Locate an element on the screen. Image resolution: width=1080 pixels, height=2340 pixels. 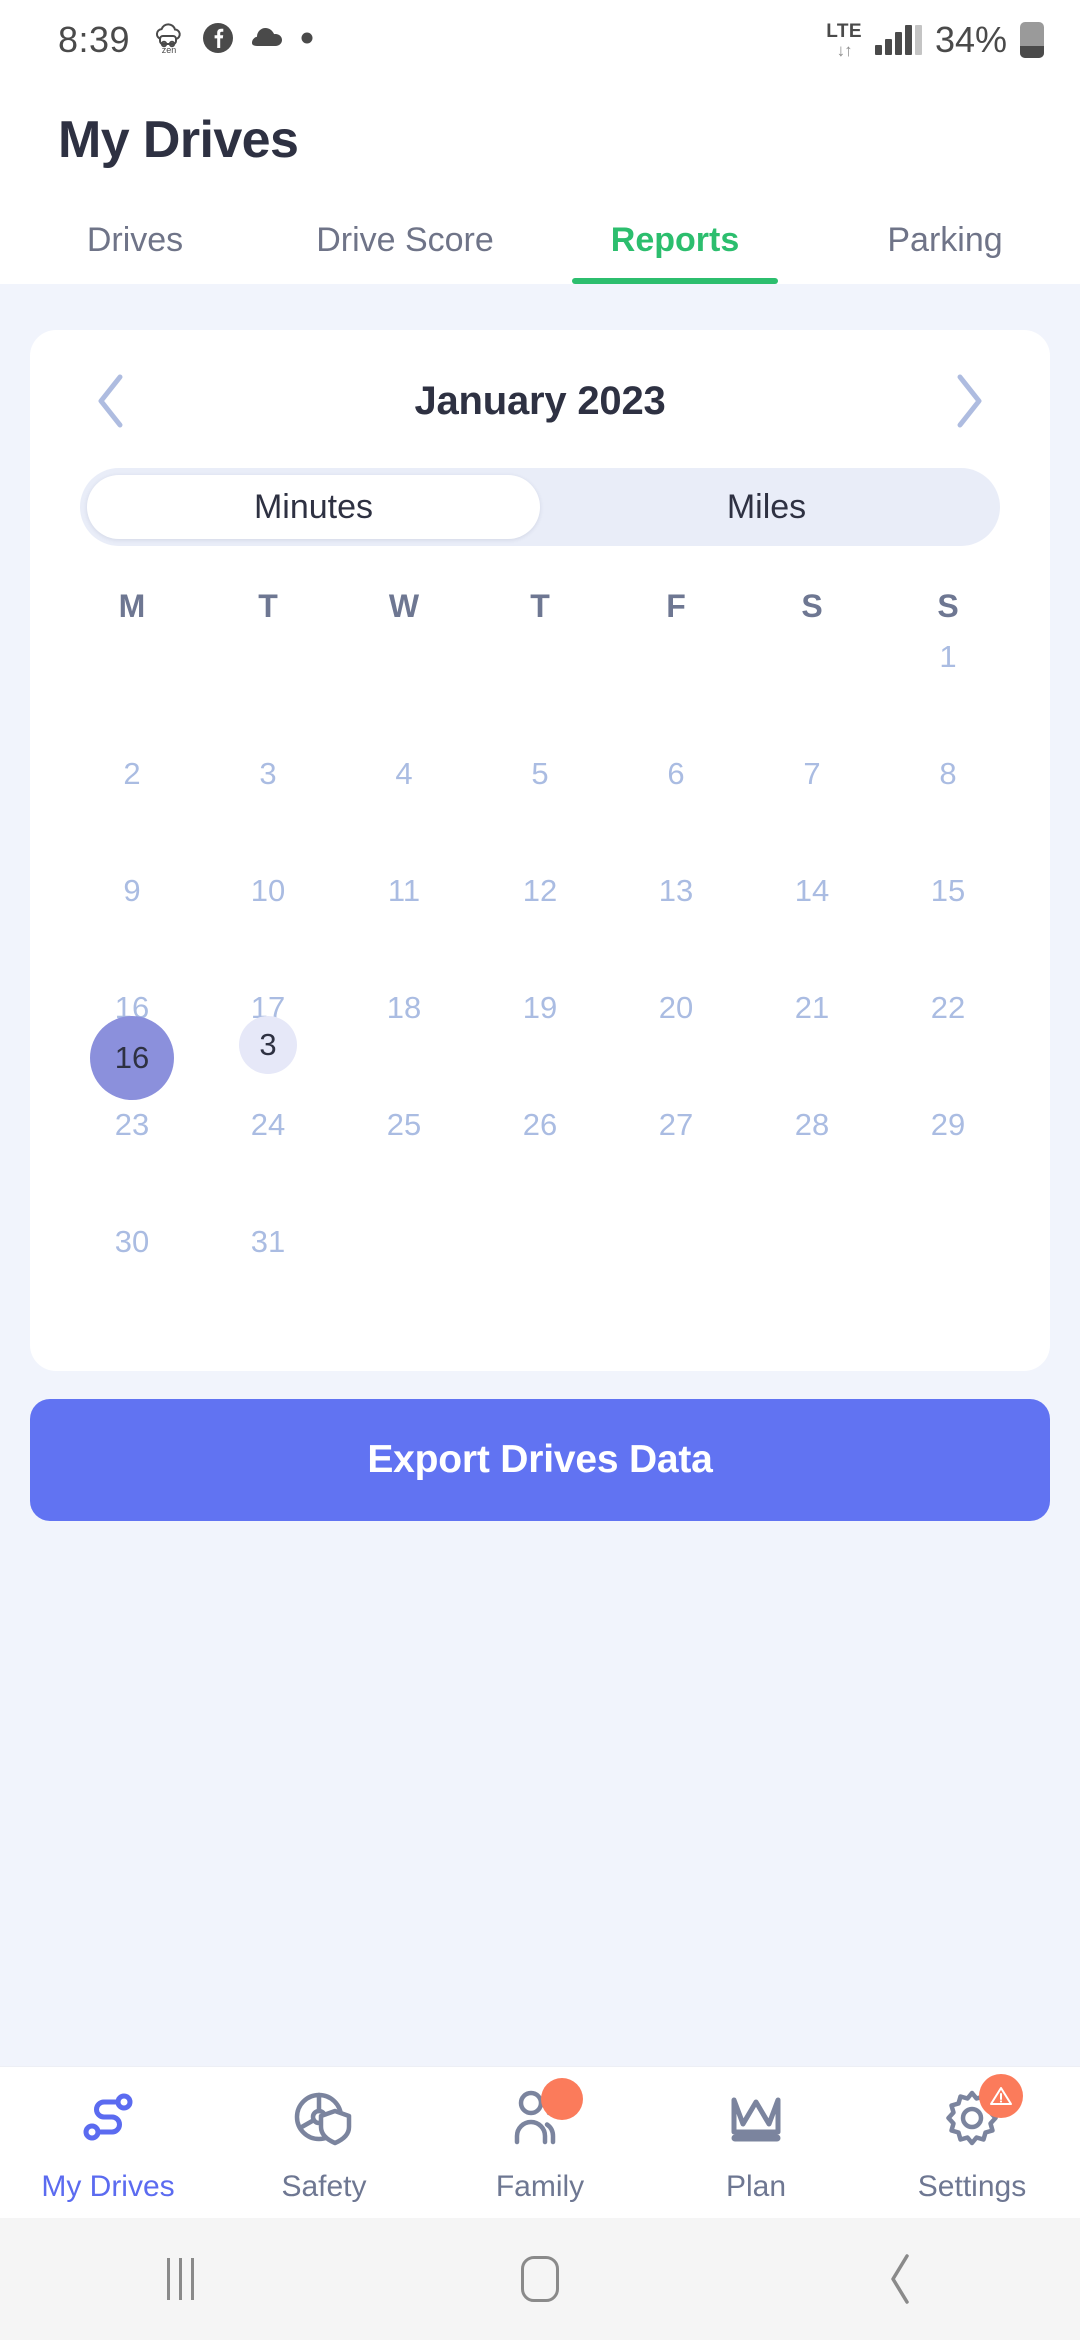
calendar-day-cell: 29 is located at coordinates (948, 1161).